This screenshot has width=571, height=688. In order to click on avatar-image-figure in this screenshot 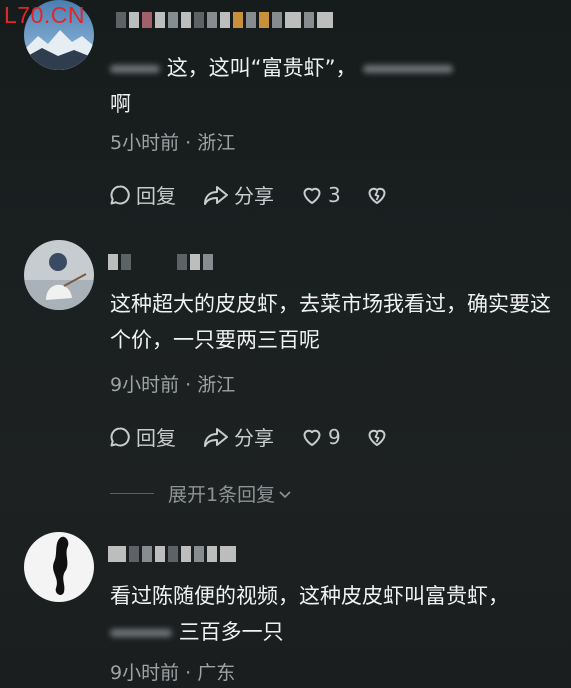, I will do `click(59, 567)`.